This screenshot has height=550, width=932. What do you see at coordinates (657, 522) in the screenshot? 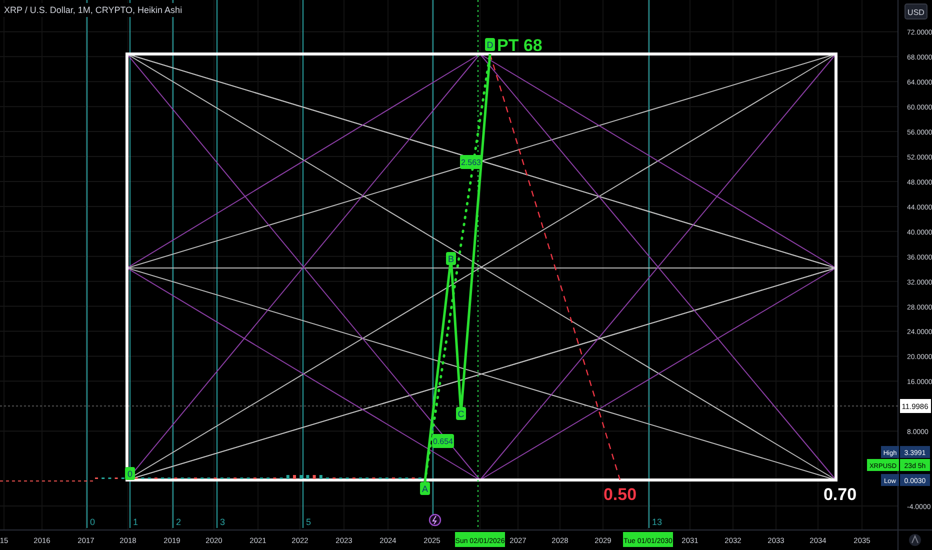
I see `fib-level-label: 13` at bounding box center [657, 522].